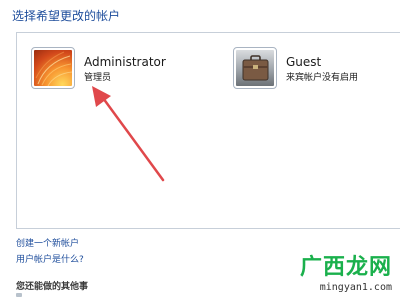  Describe the element at coordinates (52, 287) in the screenshot. I see `other-tasks-heading: 您还能做的其他事` at that location.